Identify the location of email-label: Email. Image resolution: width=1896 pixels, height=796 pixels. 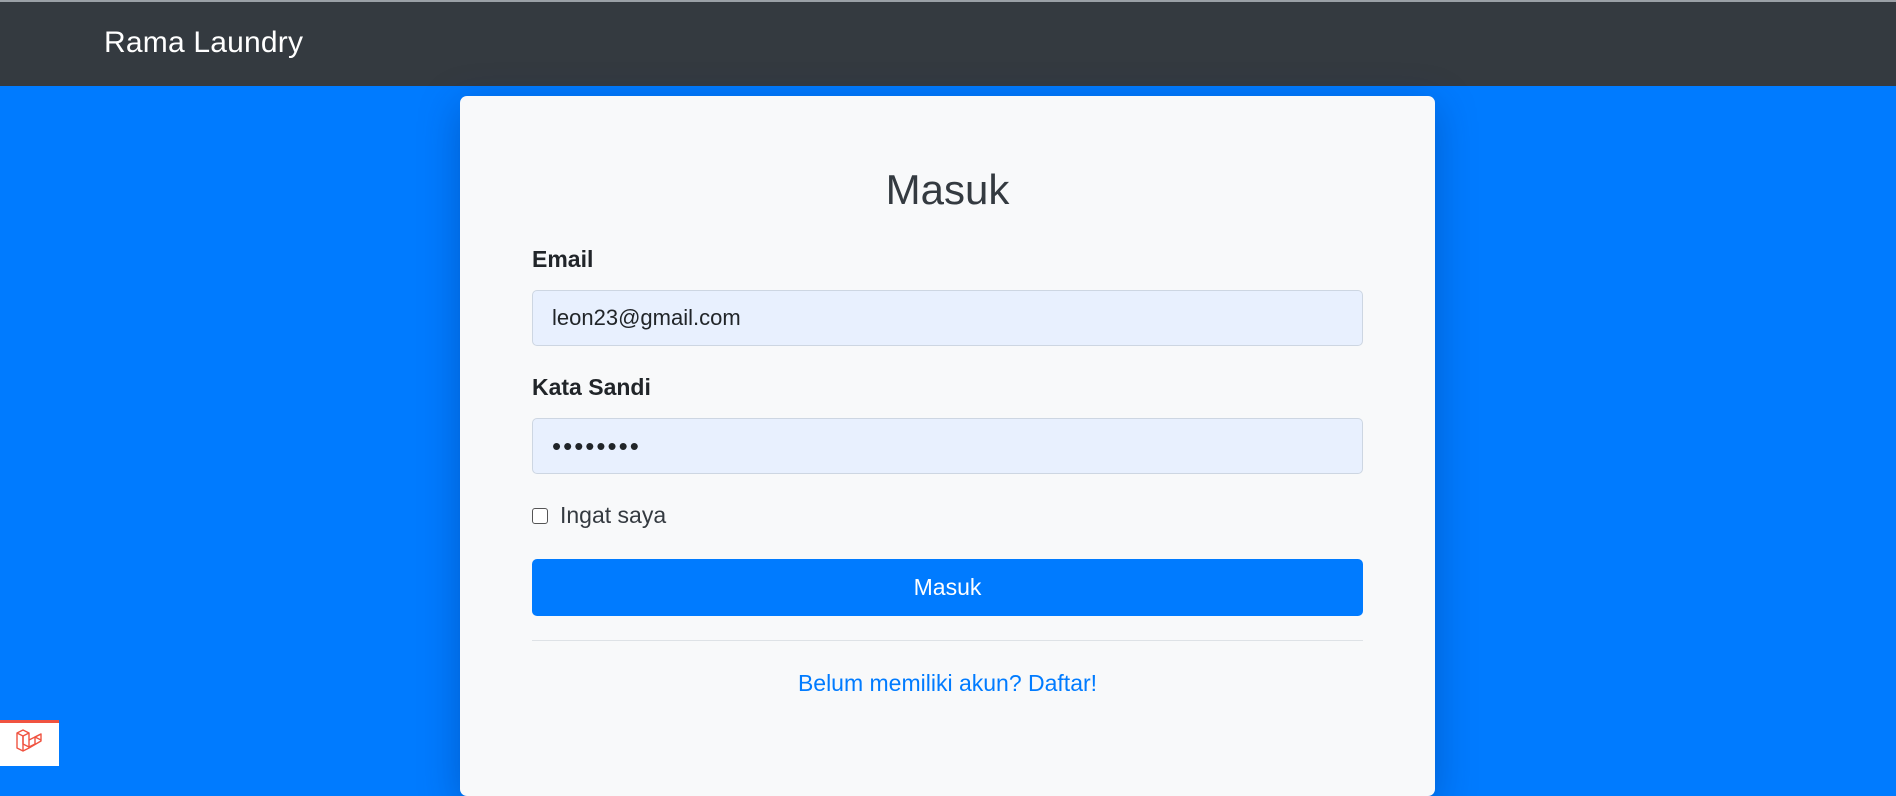
(563, 259).